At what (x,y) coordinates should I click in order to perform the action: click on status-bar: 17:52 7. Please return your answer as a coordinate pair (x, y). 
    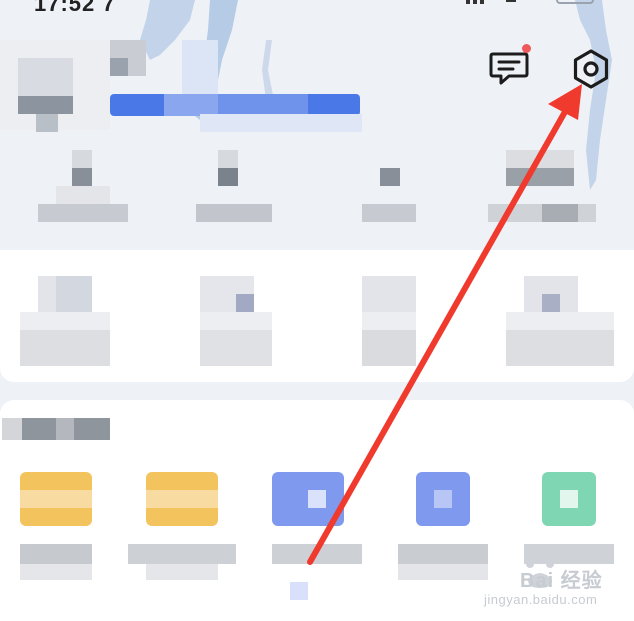
    Looking at the image, I should click on (317, 8).